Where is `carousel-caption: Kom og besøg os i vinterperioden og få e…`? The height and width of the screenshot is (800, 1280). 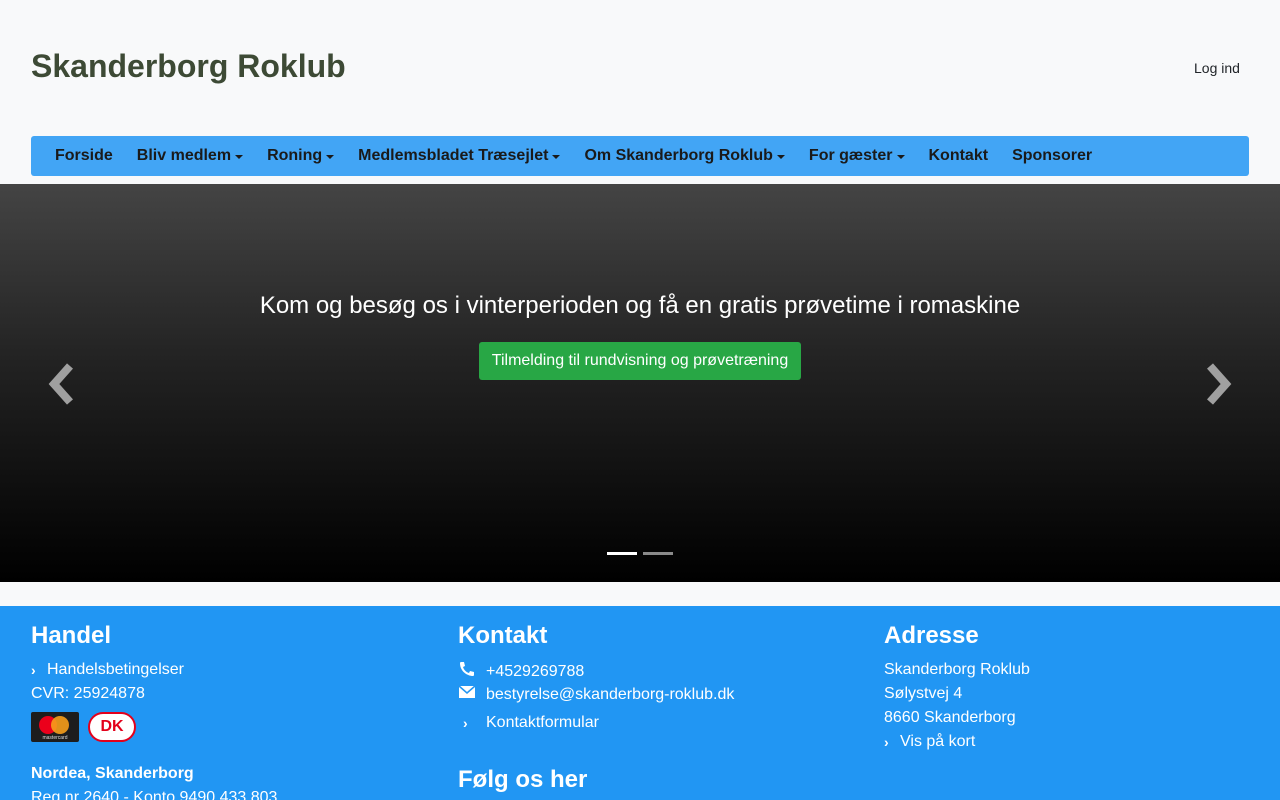 carousel-caption: Kom og besøg os i vinterperioden og få e… is located at coordinates (640, 305).